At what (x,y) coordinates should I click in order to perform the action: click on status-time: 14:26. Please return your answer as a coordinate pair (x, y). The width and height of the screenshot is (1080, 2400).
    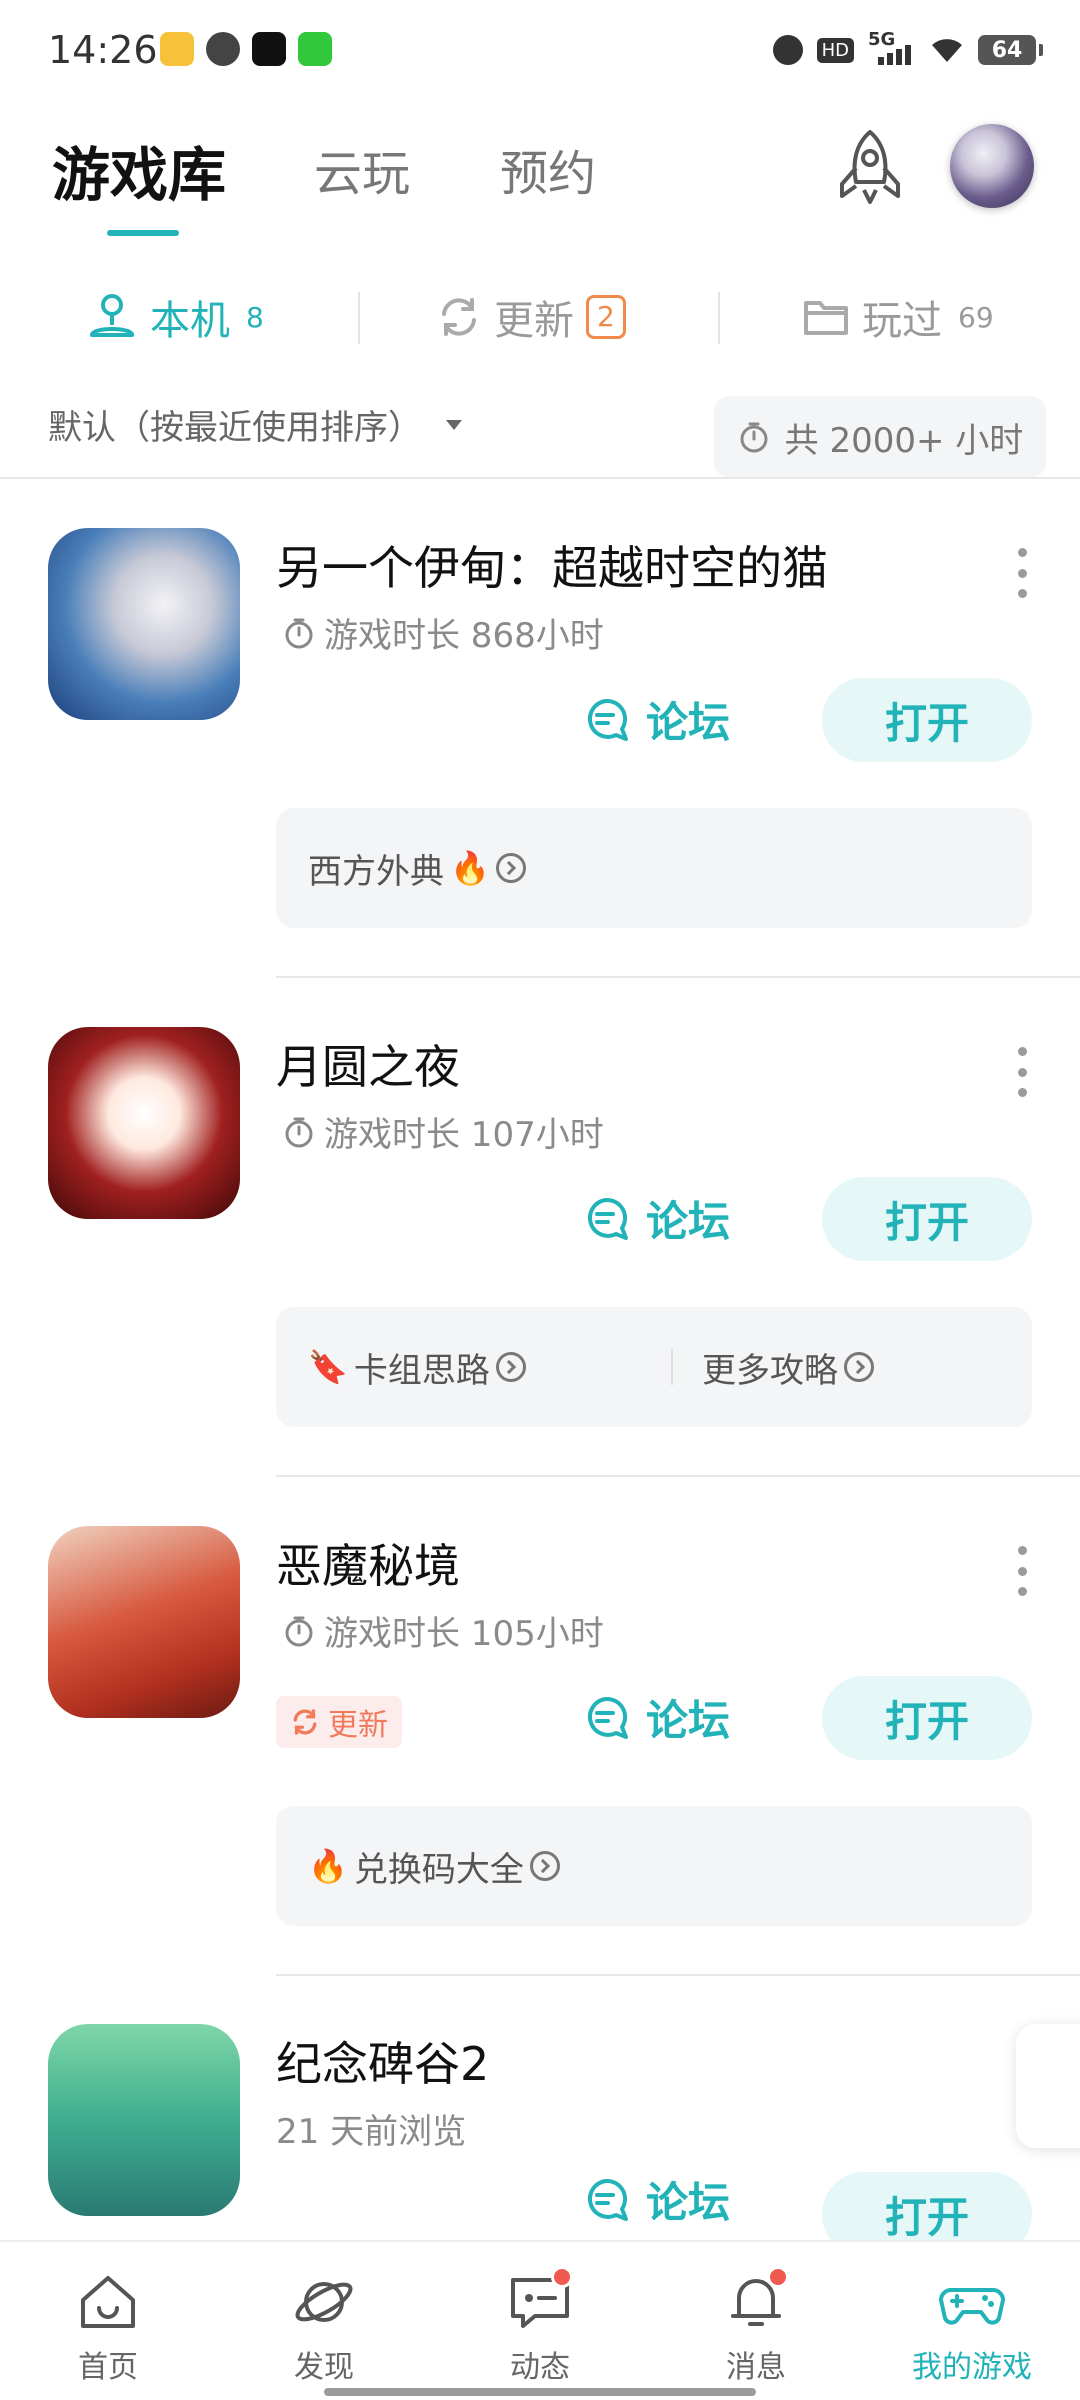
    Looking at the image, I should click on (103, 50).